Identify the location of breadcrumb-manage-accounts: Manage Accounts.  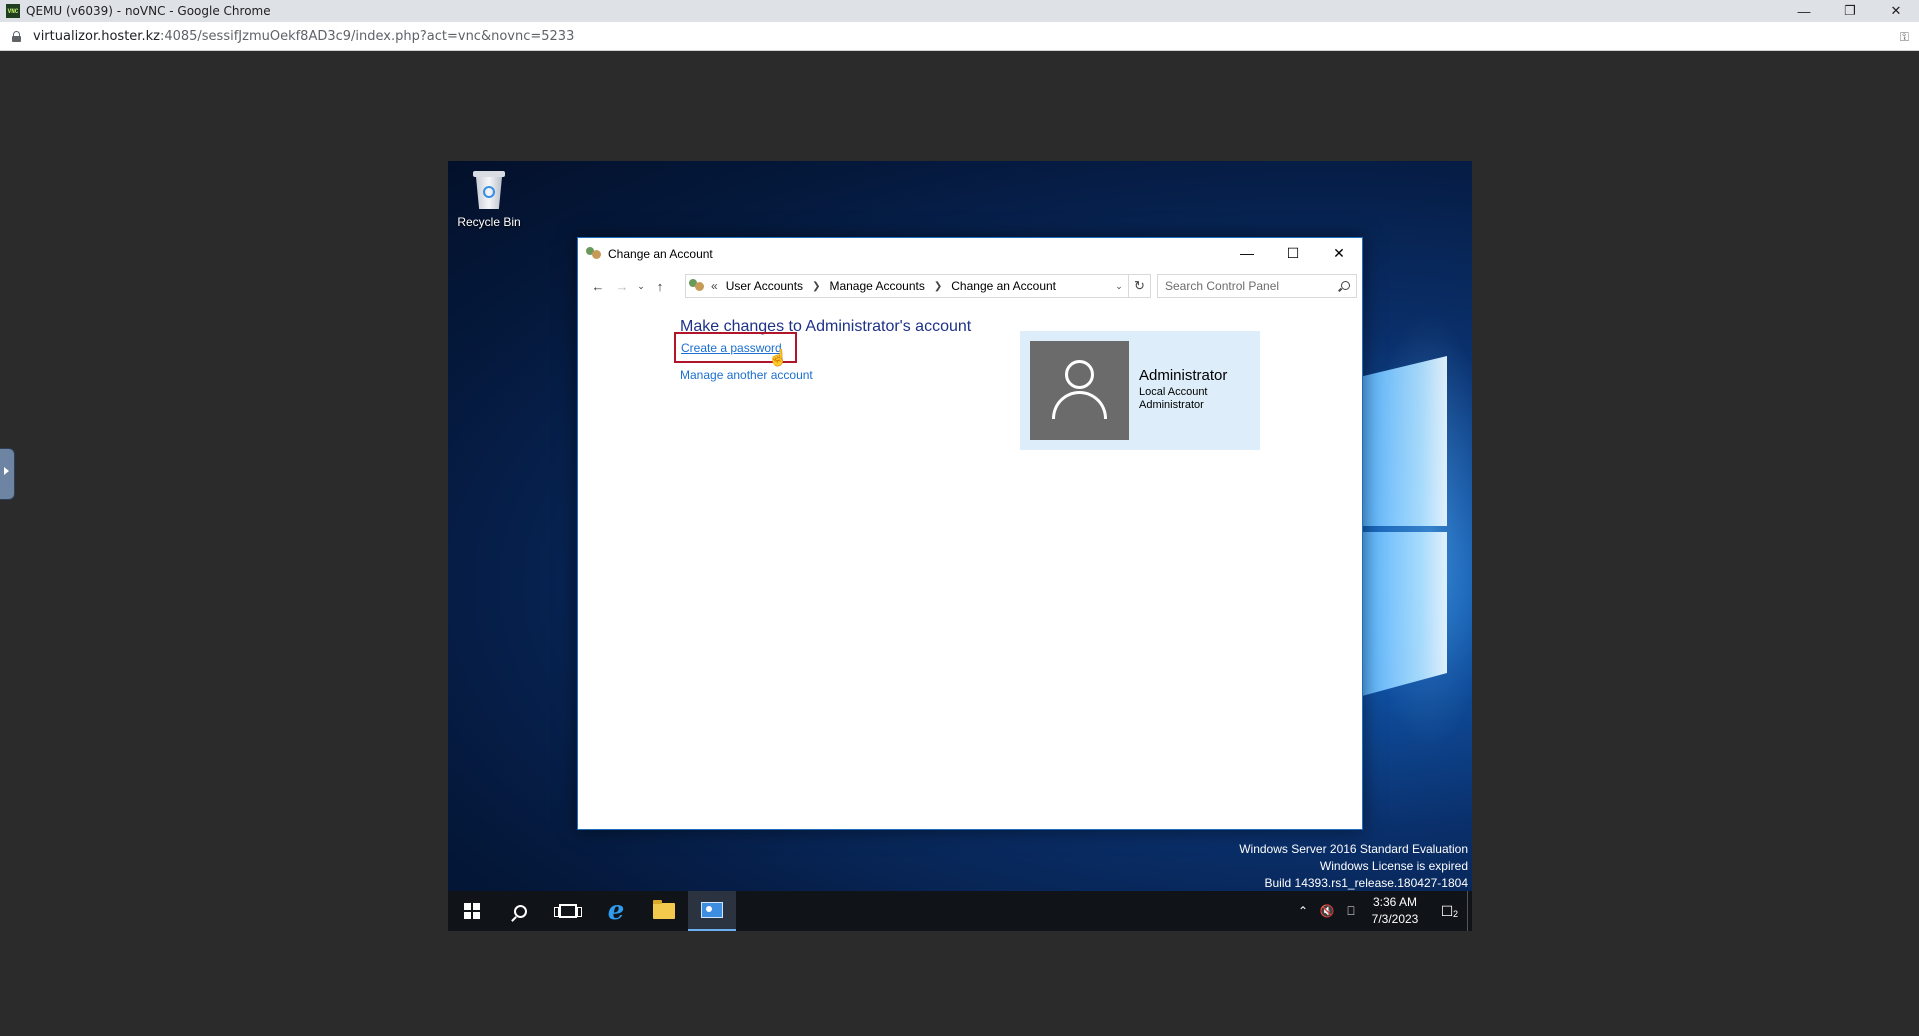
(876, 286).